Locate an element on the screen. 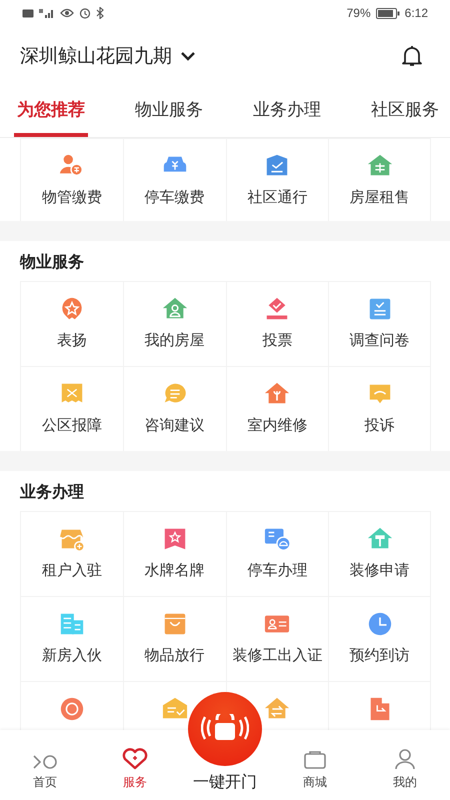 Image resolution: width=450 pixels, height=800 pixels. service-tile: 社区通行 is located at coordinates (277, 179).